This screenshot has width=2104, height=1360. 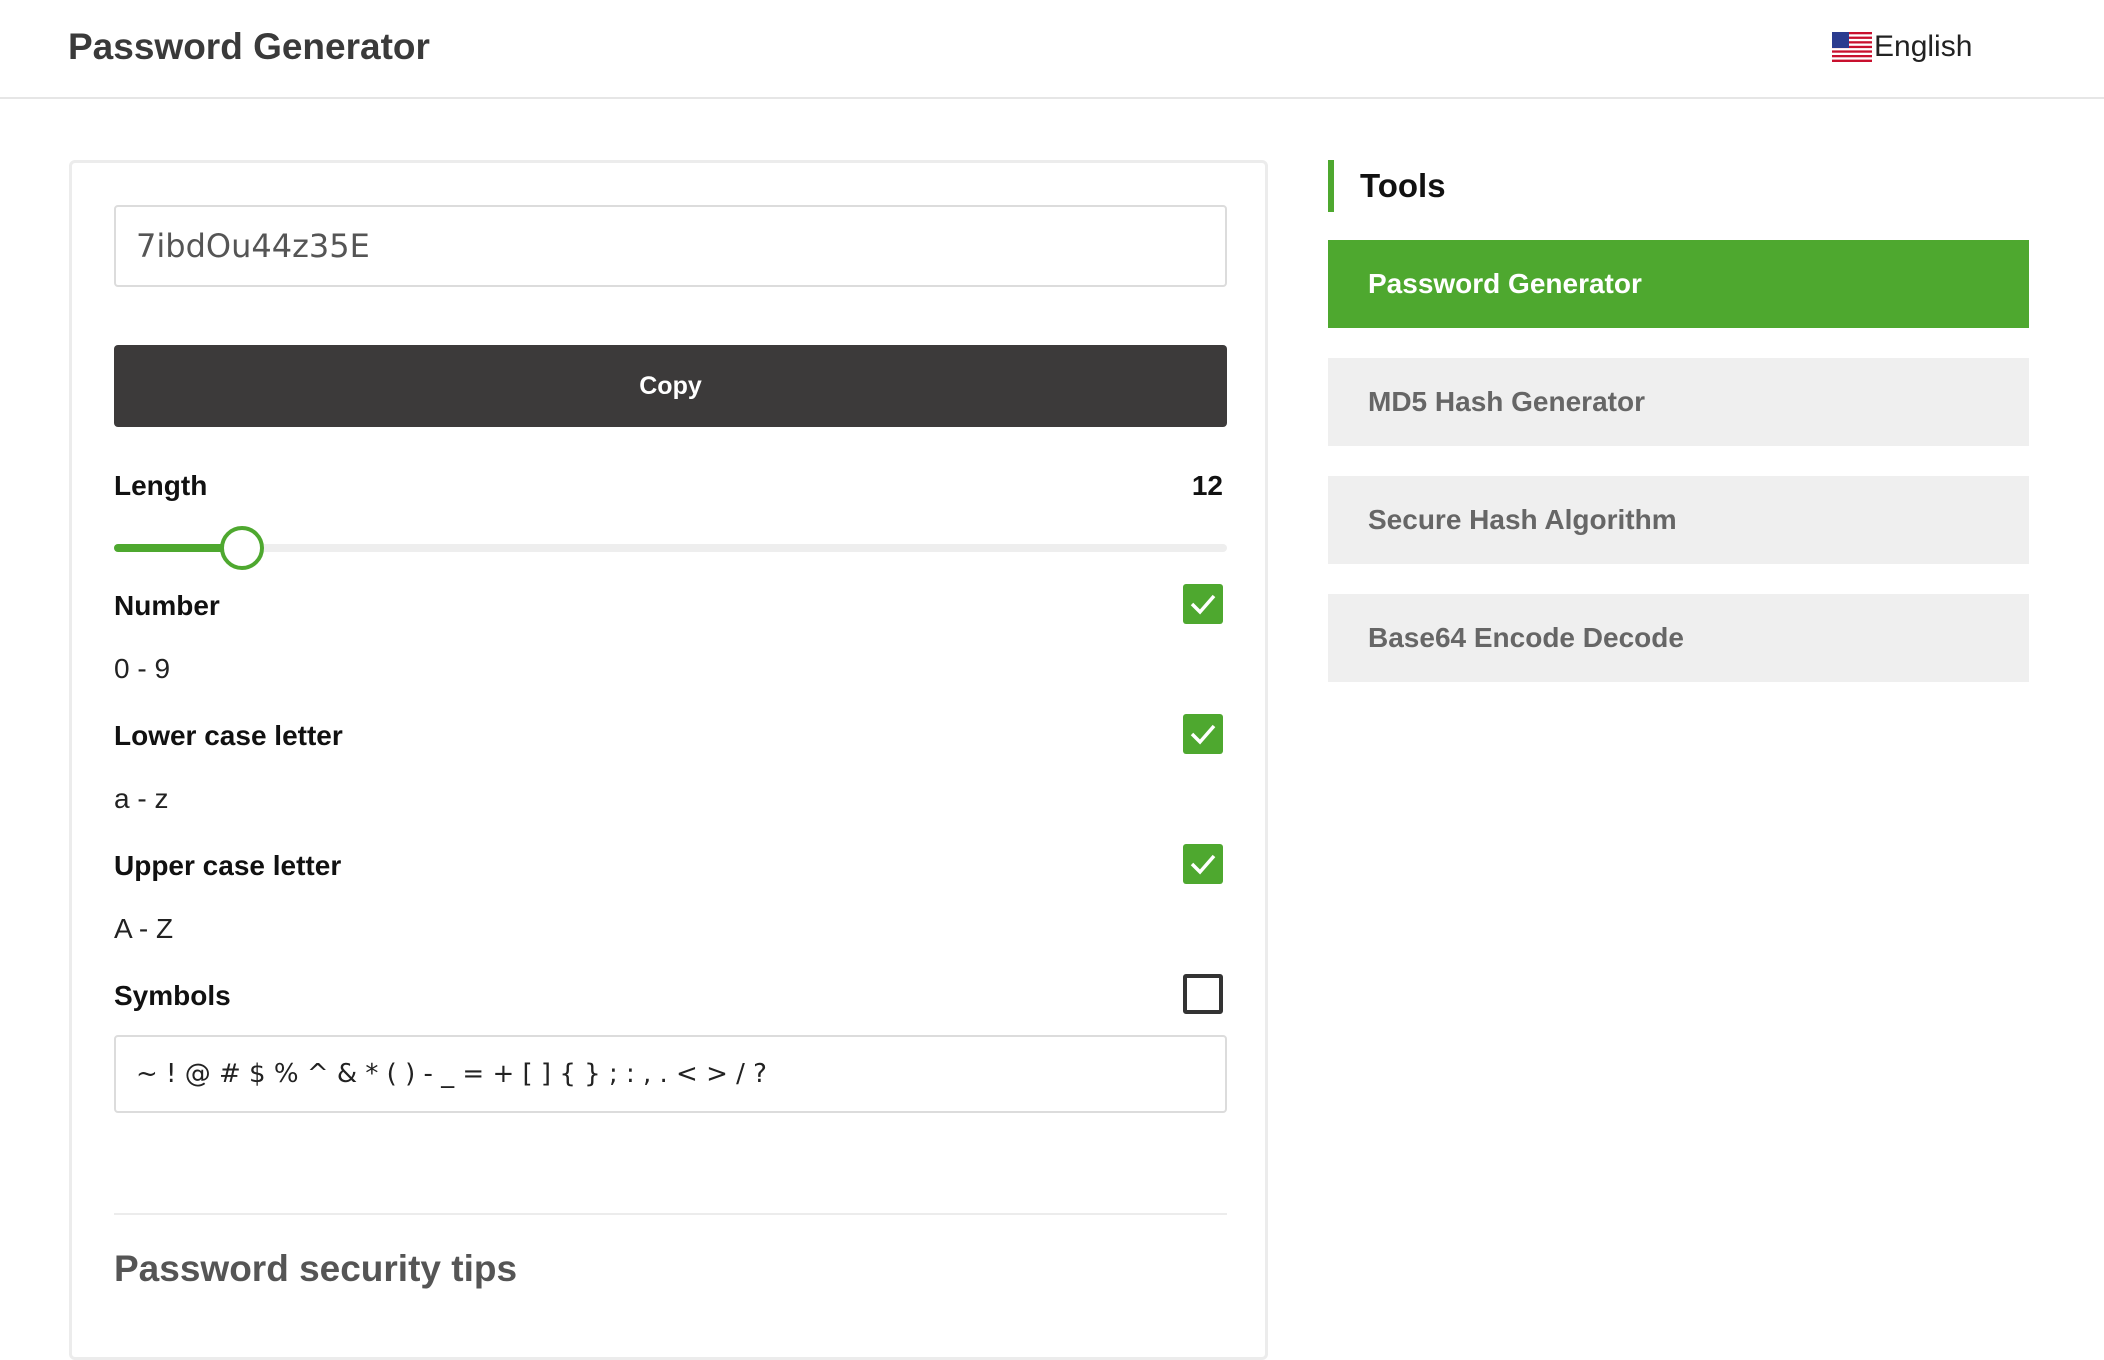 What do you see at coordinates (1678, 638) in the screenshot?
I see `tool-base64-encode-decode: Base64 Encode Decode` at bounding box center [1678, 638].